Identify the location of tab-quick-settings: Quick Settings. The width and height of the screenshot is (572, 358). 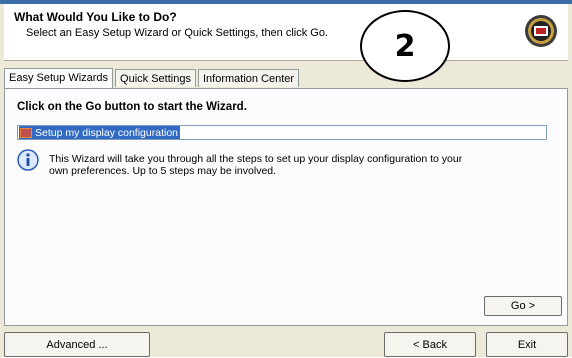
(155, 78).